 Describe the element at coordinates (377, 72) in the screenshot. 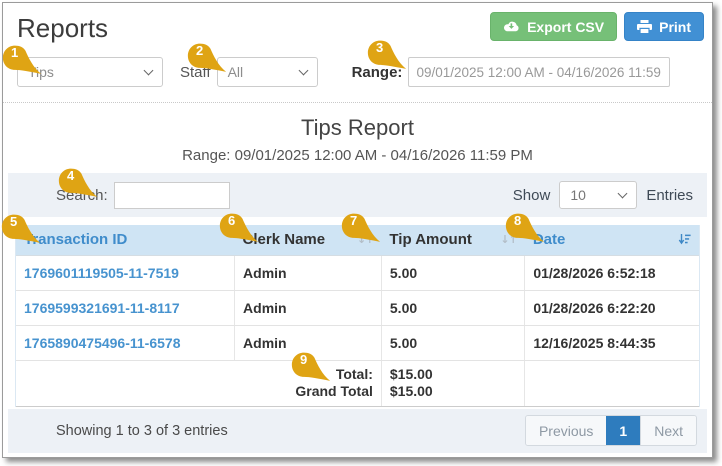

I see `range-label: Range:` at that location.